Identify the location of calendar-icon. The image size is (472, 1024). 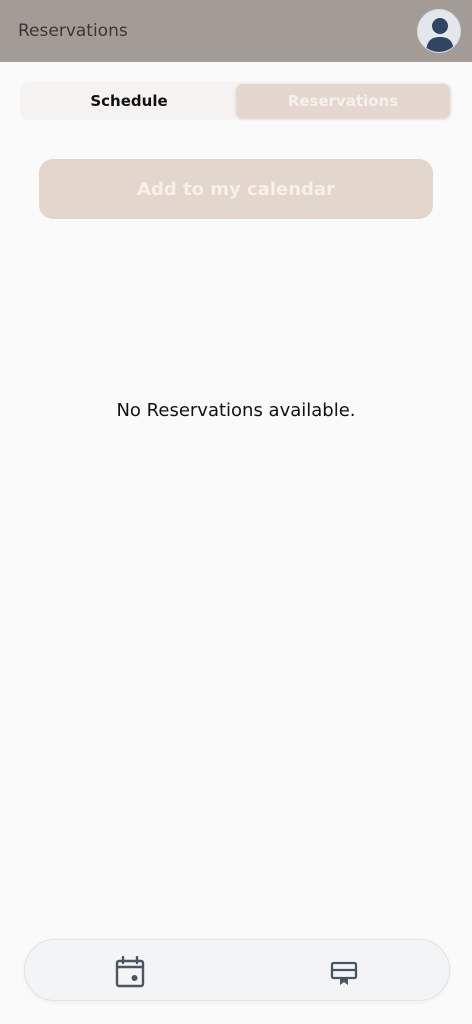
(130, 972).